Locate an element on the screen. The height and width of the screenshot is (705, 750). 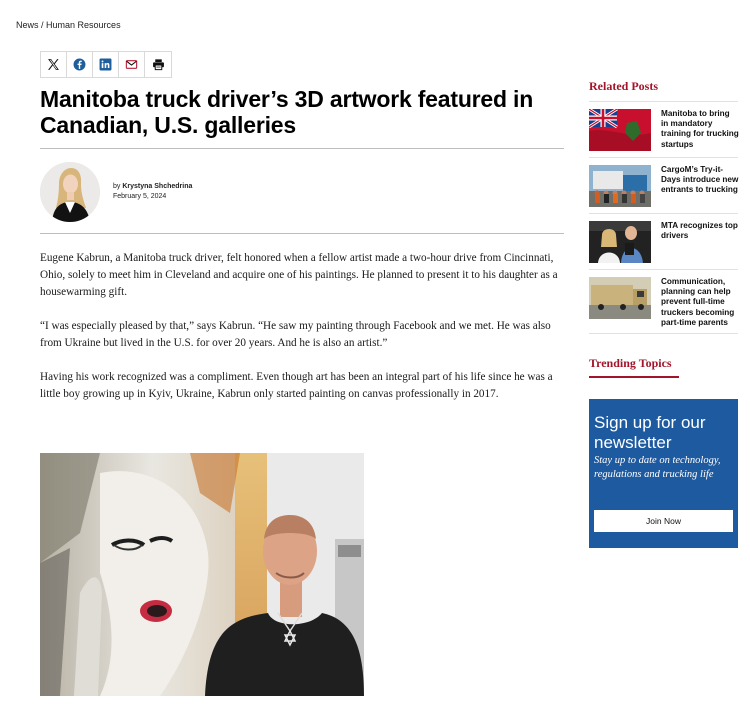
author-prefix: by is located at coordinates (118, 186).